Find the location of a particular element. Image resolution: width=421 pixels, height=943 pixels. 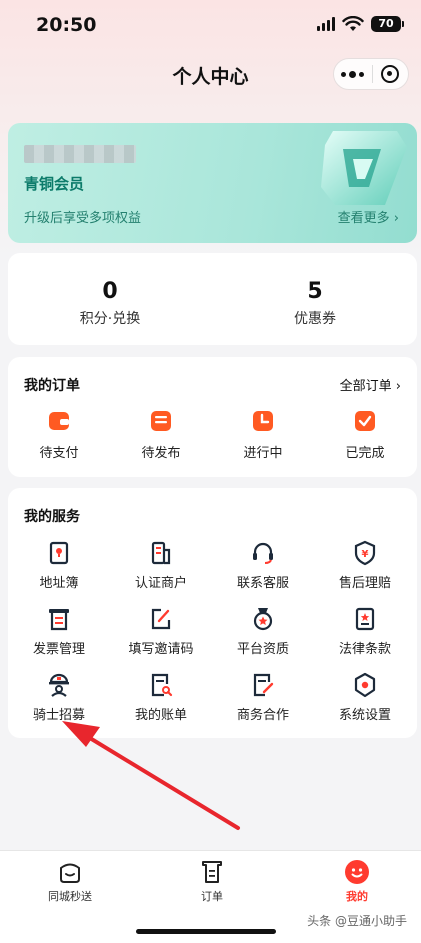

tab-mine: 我的 is located at coordinates (354, 881).